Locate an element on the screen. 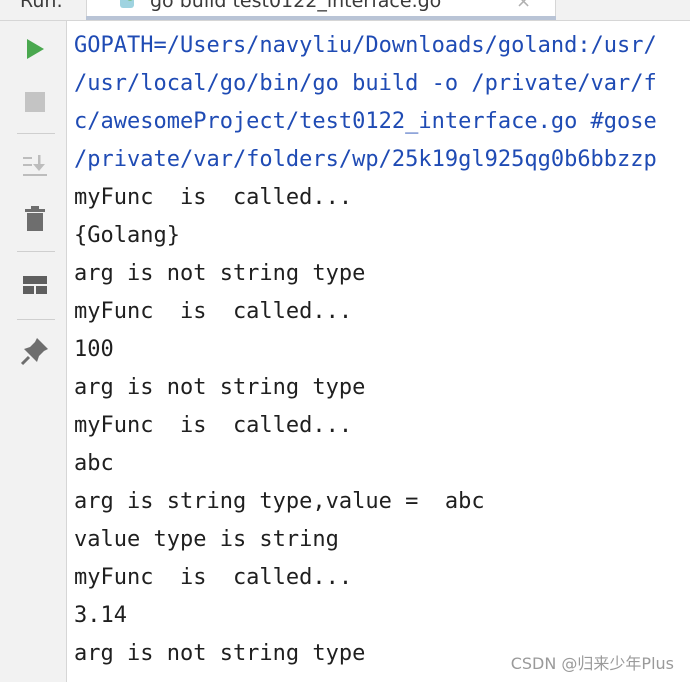 The image size is (690, 682). stop-icon is located at coordinates (35, 102).